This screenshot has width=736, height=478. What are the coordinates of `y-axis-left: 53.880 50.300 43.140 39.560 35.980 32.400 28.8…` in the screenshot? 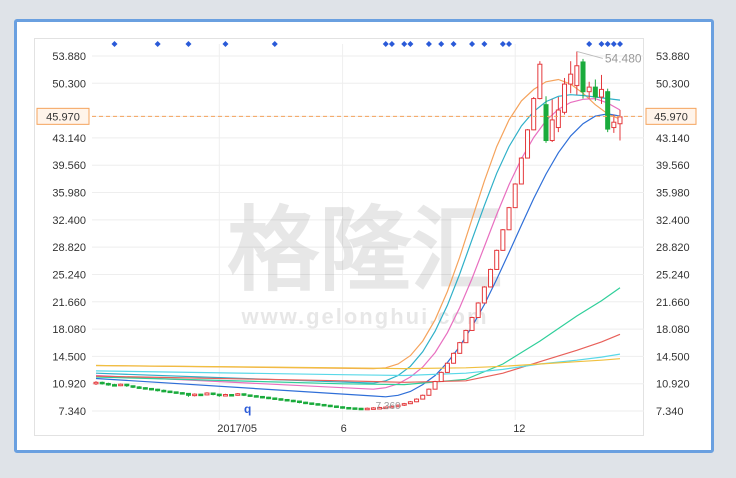 It's located at (69, 234).